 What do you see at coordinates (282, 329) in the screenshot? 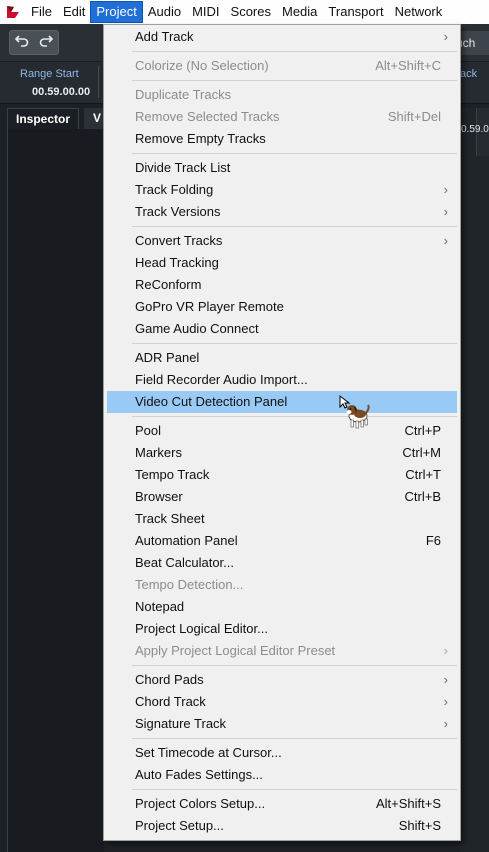
I see `menu-item-game-audio-connect: Game Audio Connect` at bounding box center [282, 329].